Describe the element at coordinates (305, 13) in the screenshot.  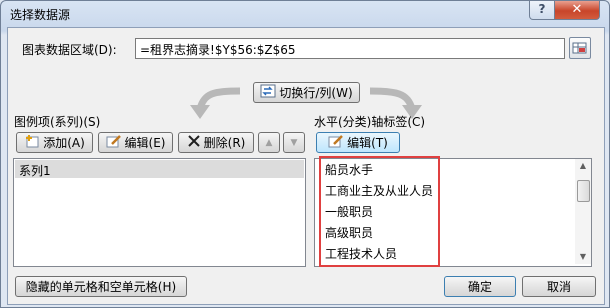
I see `title-bar: 选择数据源 ? ✕` at that location.